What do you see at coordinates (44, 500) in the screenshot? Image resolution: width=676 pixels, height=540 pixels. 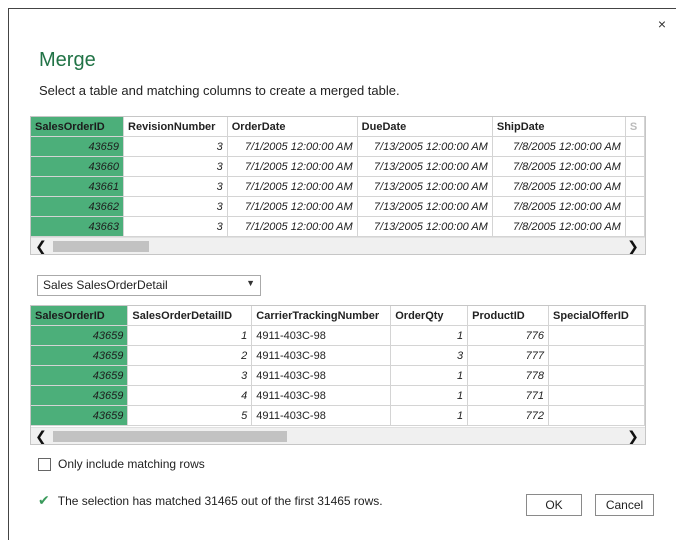 I see `check-icon: ✔` at bounding box center [44, 500].